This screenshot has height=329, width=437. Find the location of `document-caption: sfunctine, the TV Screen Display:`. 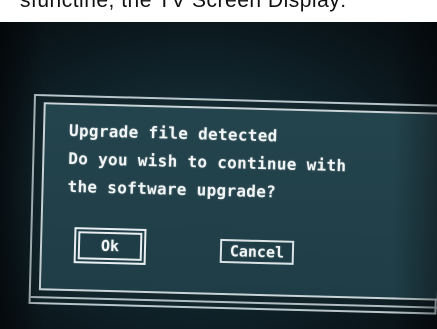

document-caption: sfunctine, the TV Screen Display: is located at coordinates (218, 11).